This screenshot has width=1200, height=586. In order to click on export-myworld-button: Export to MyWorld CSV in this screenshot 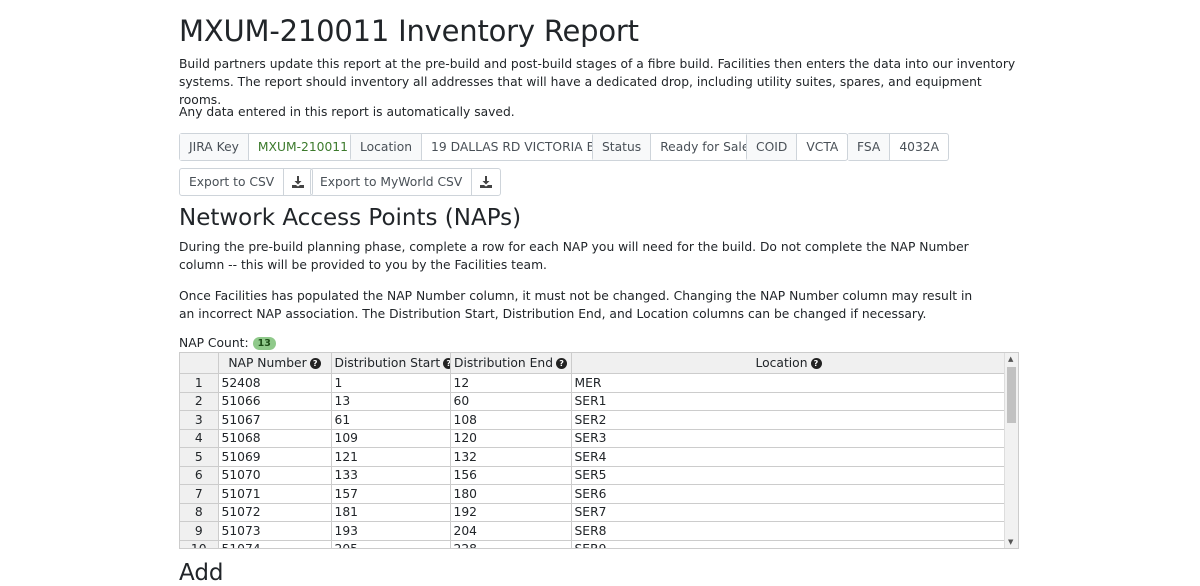, I will do `click(406, 182)`.